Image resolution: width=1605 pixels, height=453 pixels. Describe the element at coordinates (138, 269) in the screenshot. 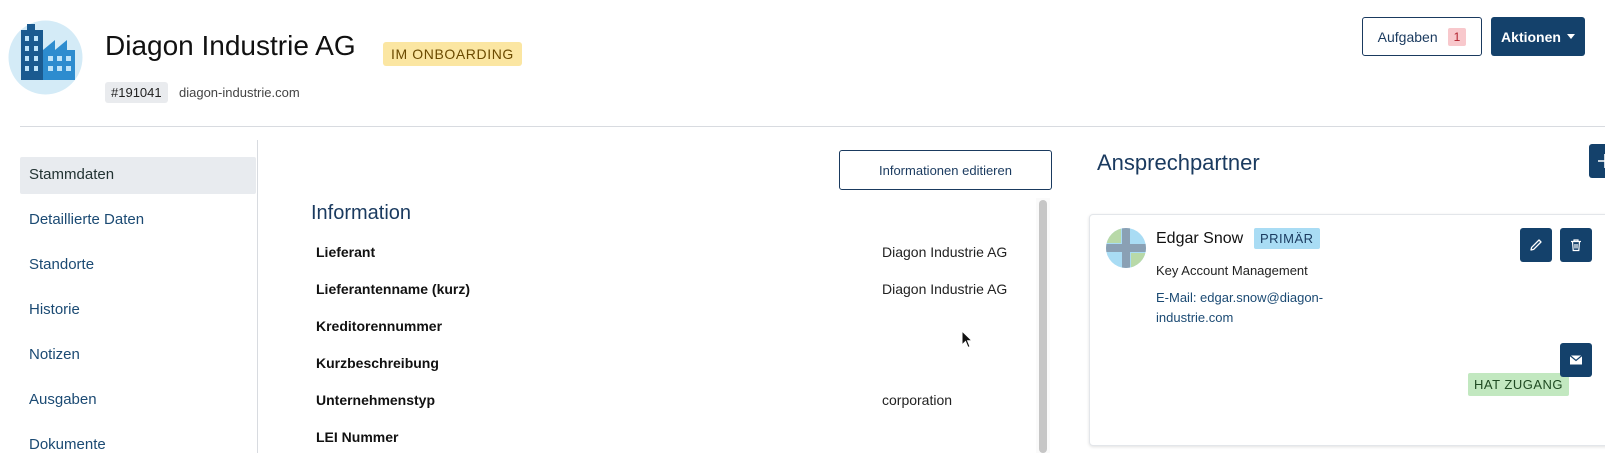

I see `sidebar-item-standorte: Standorte` at that location.